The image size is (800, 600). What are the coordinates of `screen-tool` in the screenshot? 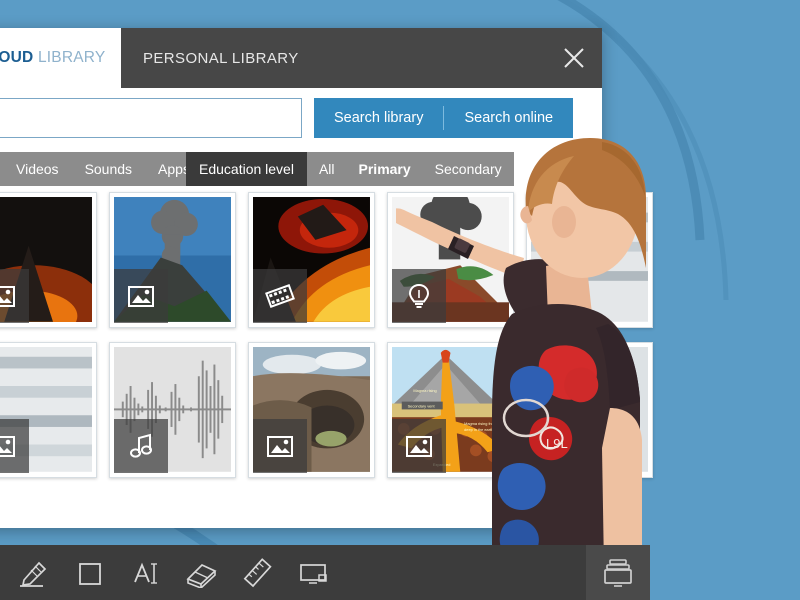 It's located at (314, 572).